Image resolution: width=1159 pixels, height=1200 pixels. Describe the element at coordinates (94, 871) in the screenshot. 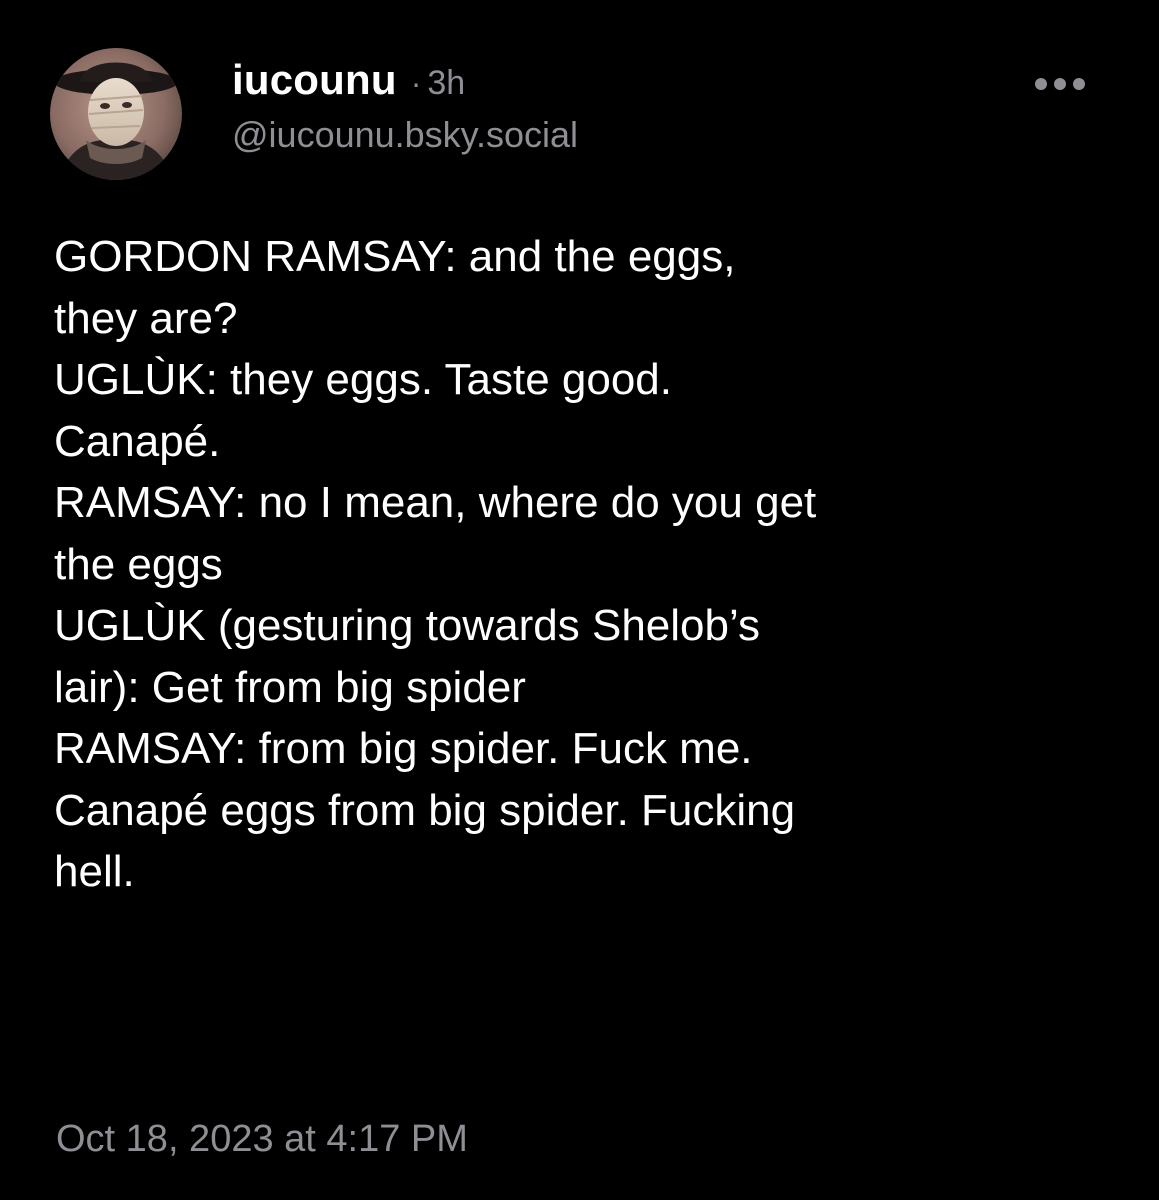

I see `post-text-line: hell.` at that location.